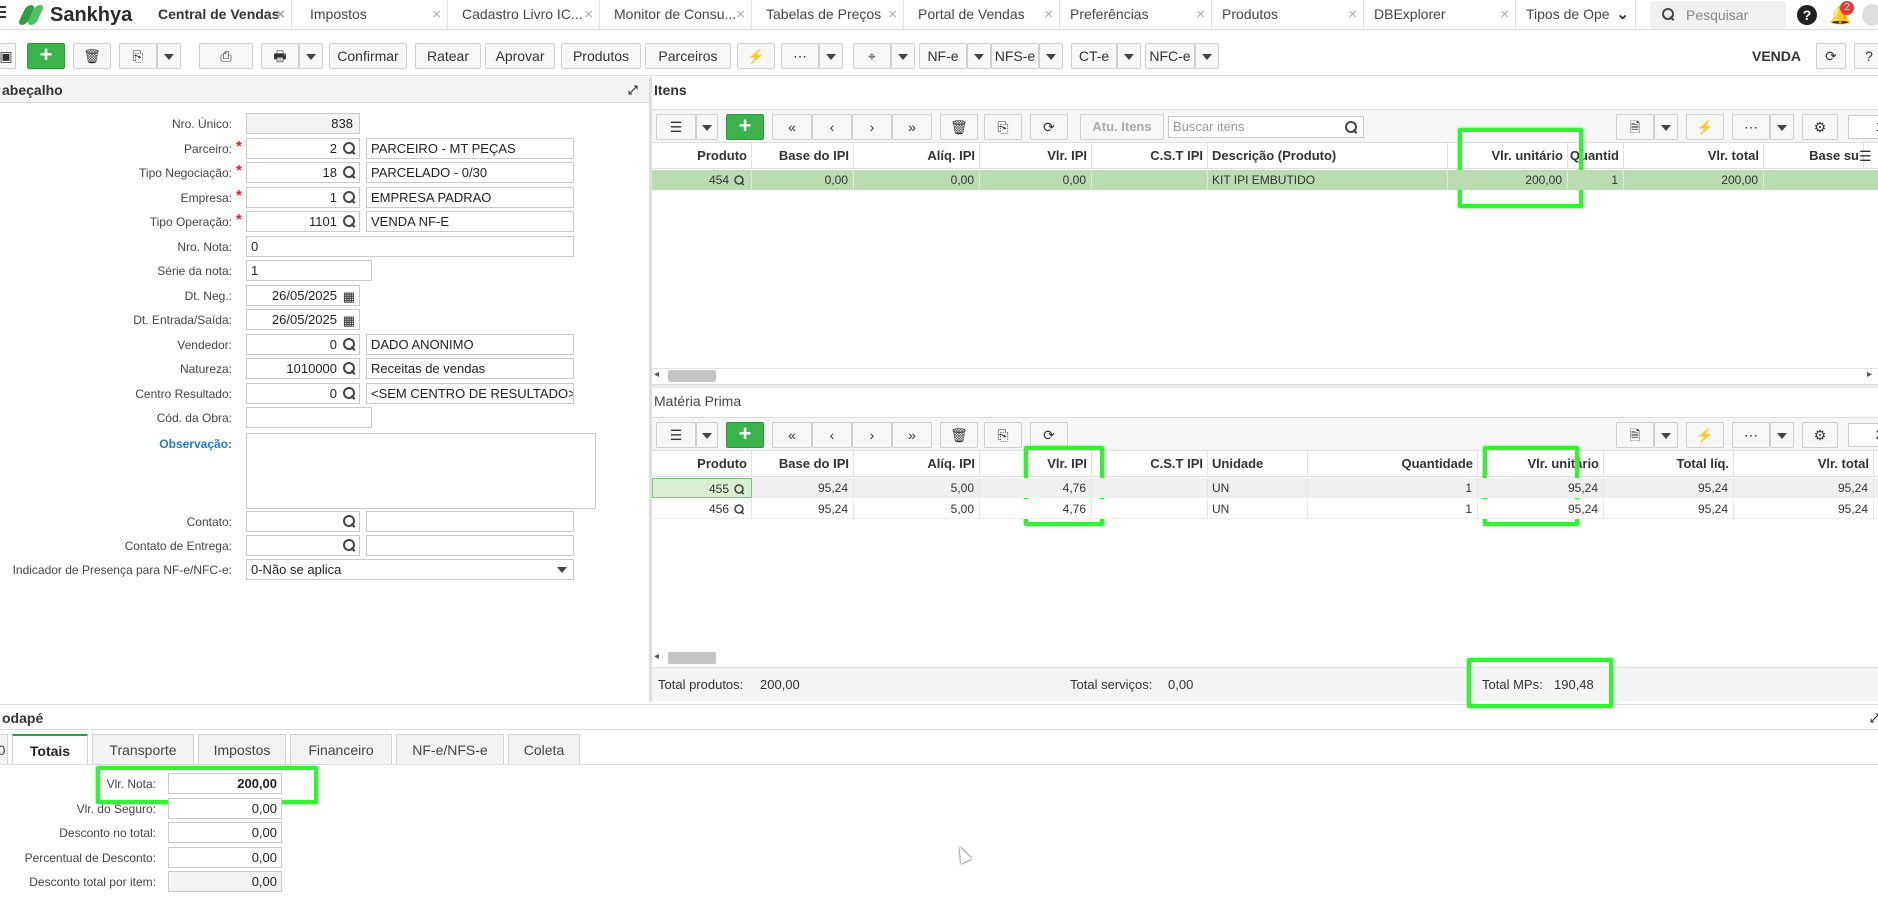  Describe the element at coordinates (1870, 15) in the screenshot. I see `avatar` at that location.